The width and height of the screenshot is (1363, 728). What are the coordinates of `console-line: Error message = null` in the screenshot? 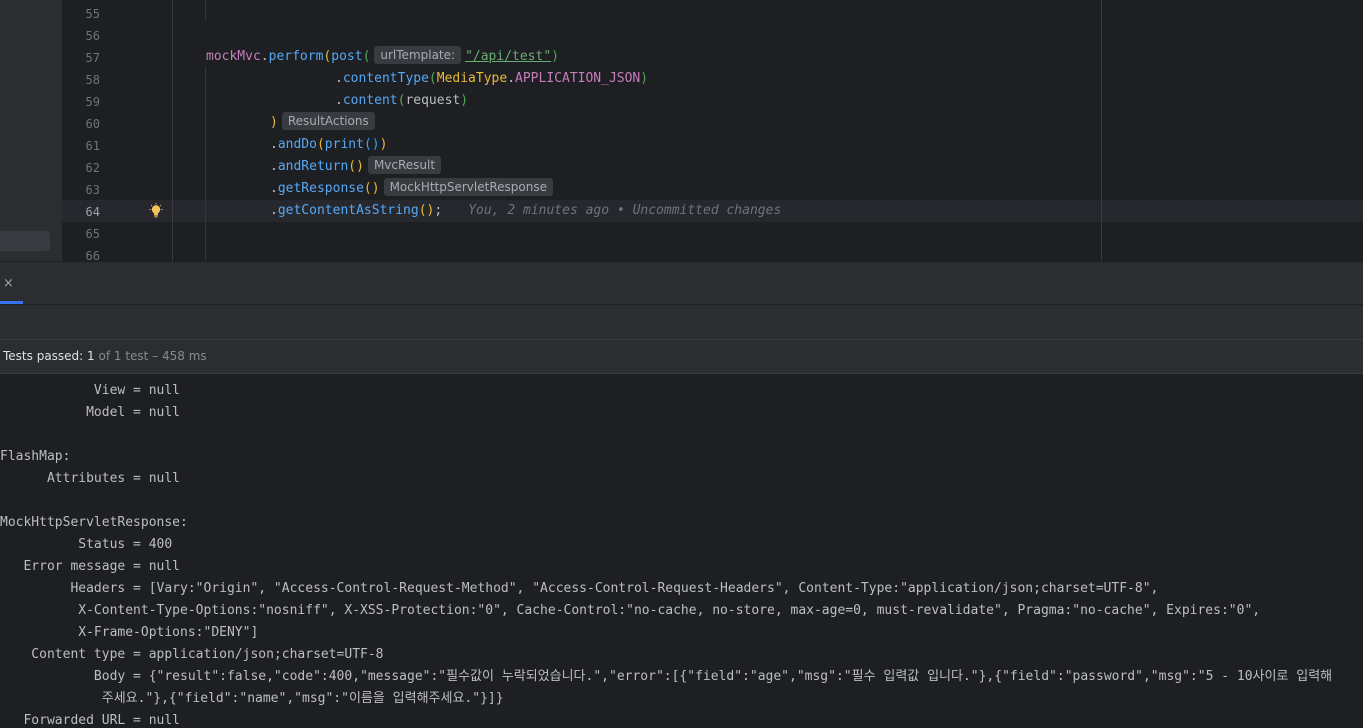 It's located at (90, 566).